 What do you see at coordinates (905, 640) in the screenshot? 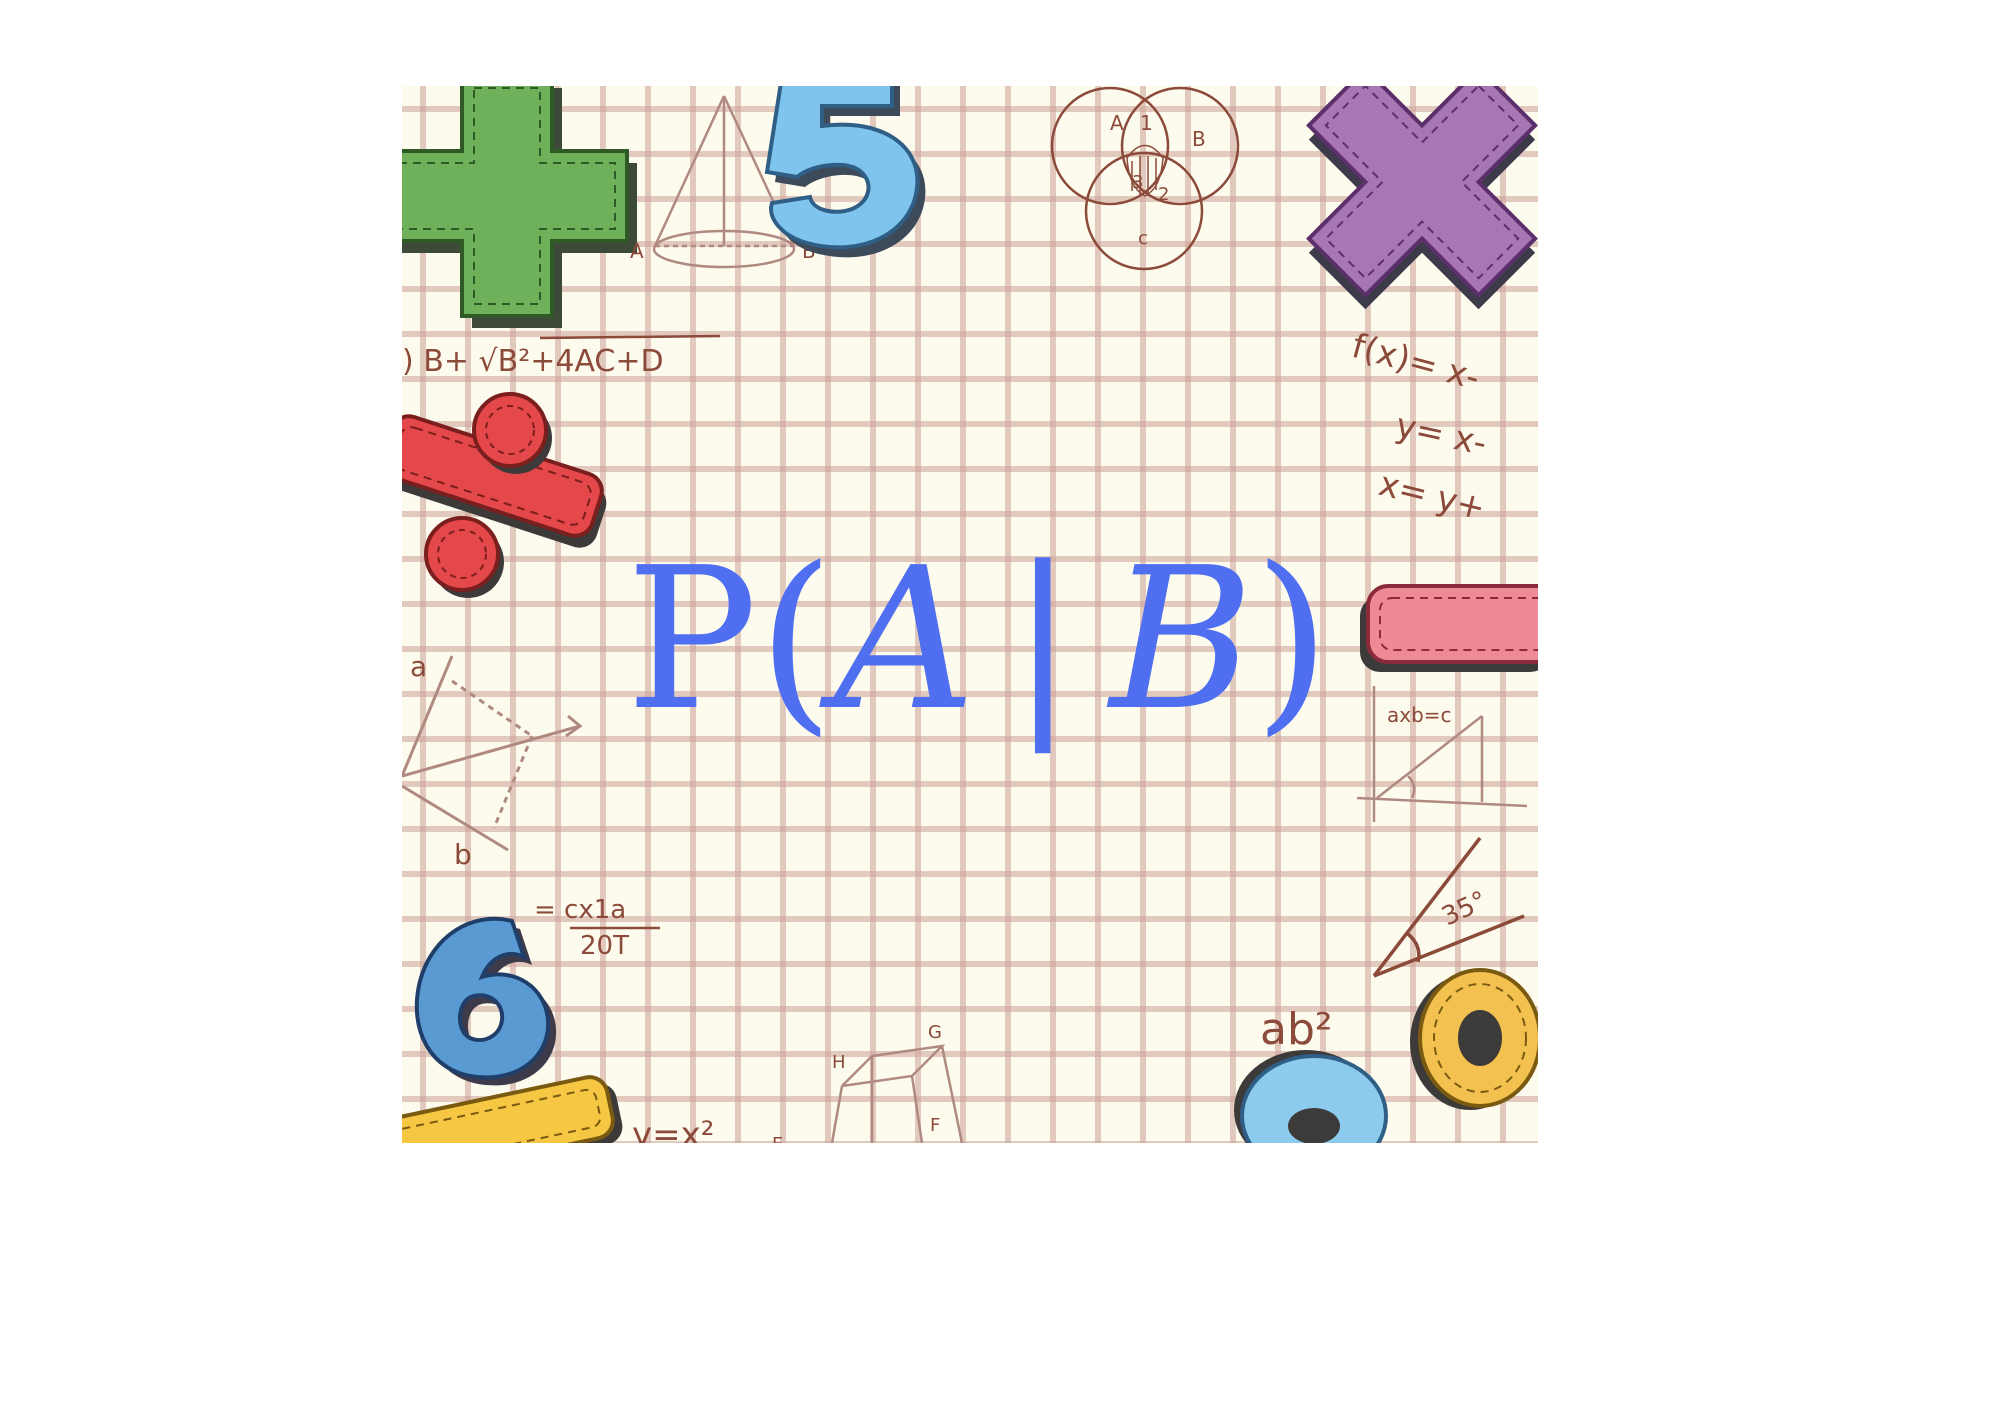
I see `event-a: A` at bounding box center [905, 640].